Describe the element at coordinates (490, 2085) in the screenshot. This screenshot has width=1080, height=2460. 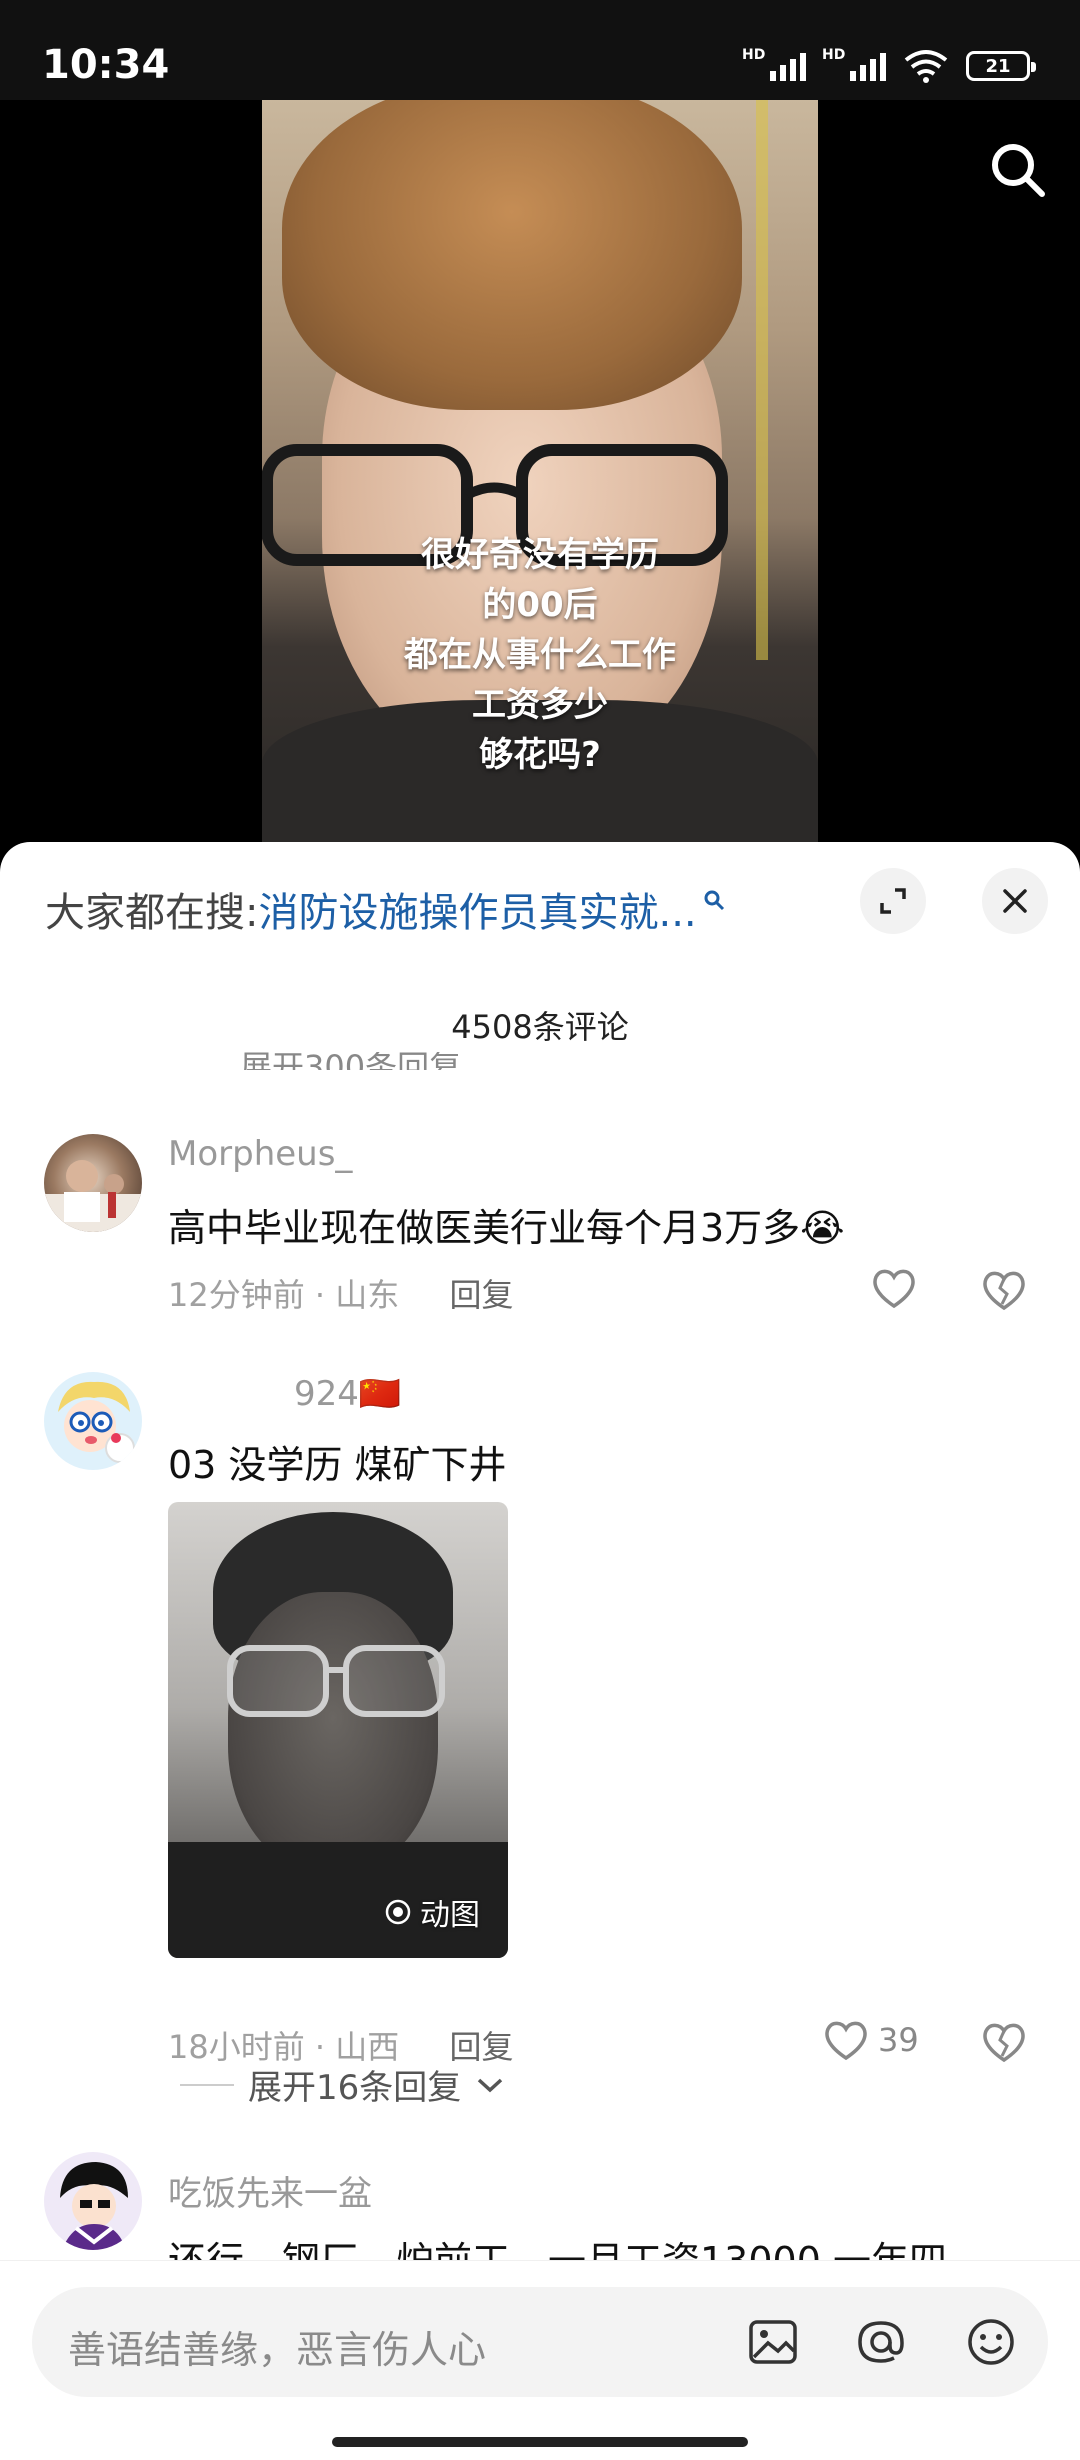
I see `chevron-down-icon` at that location.